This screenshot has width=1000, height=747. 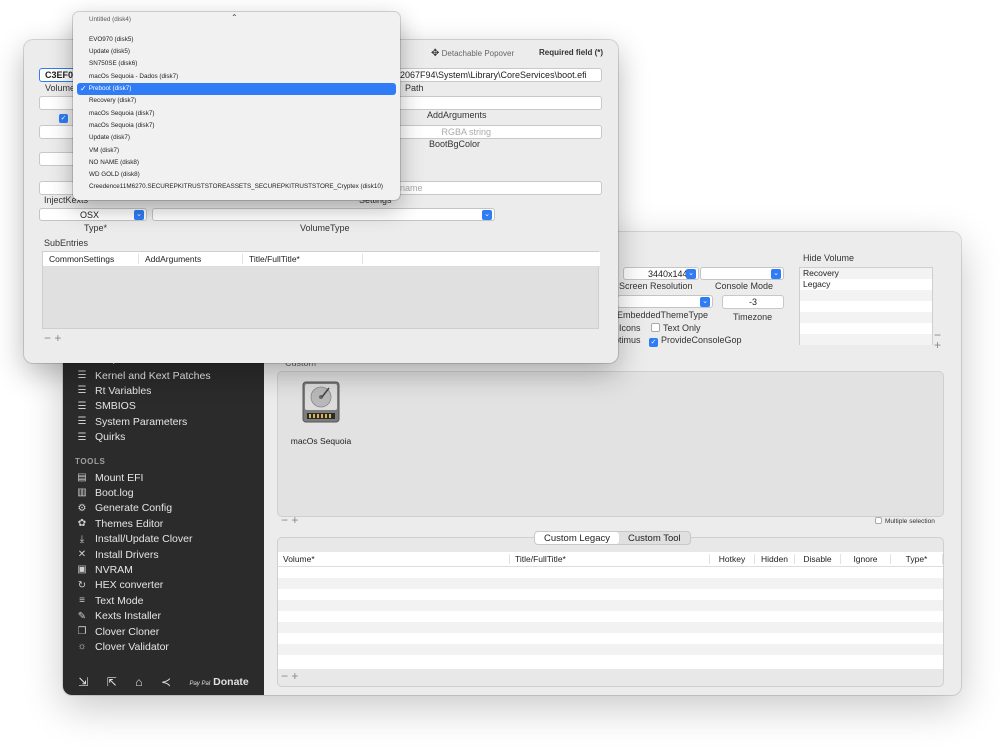 I want to click on text-only-checkbox: Text Only, so click(x=676, y=328).